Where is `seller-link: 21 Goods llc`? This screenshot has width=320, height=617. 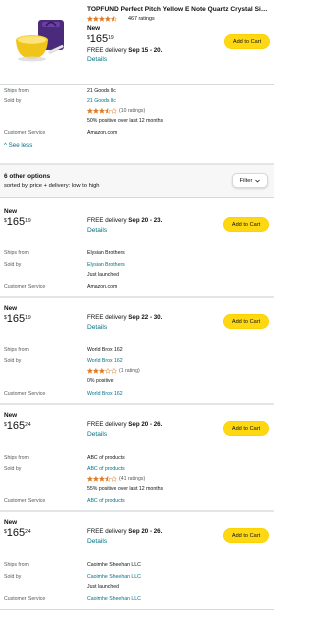 seller-link: 21 Goods llc is located at coordinates (101, 101).